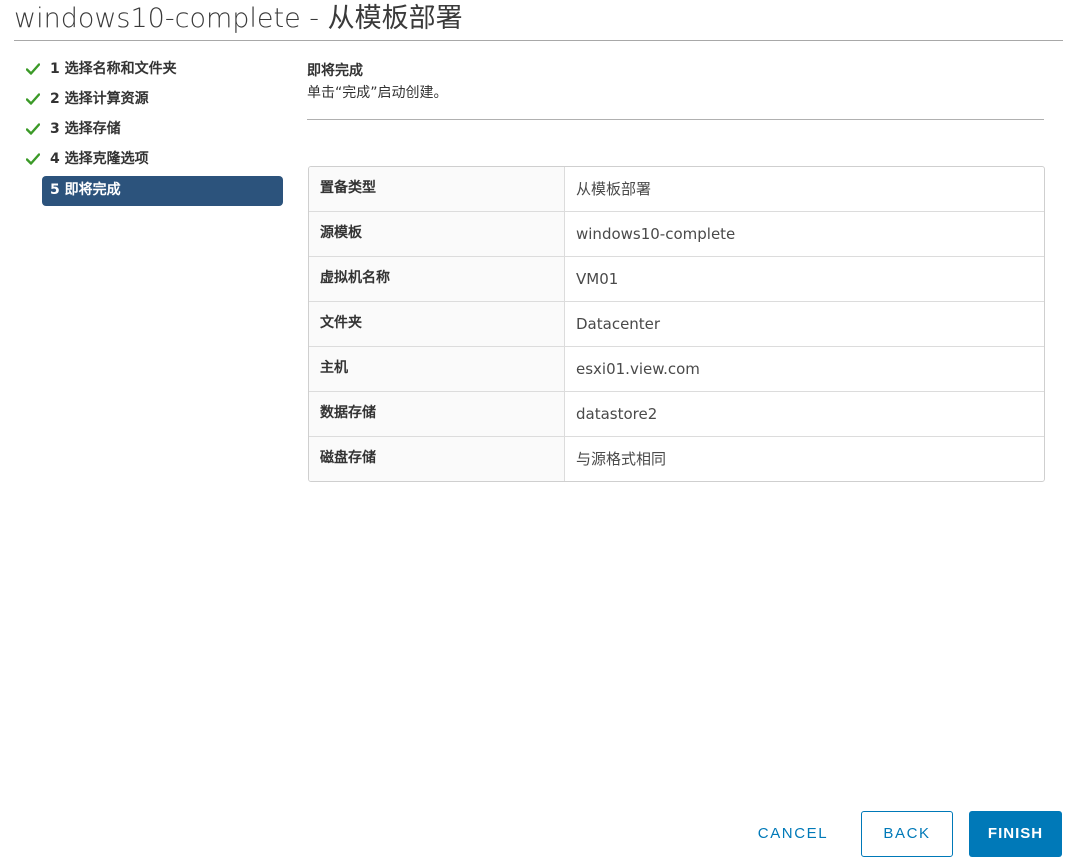 The width and height of the screenshot is (1082, 866). I want to click on summary-row: 数据存储 datastore2, so click(676, 414).